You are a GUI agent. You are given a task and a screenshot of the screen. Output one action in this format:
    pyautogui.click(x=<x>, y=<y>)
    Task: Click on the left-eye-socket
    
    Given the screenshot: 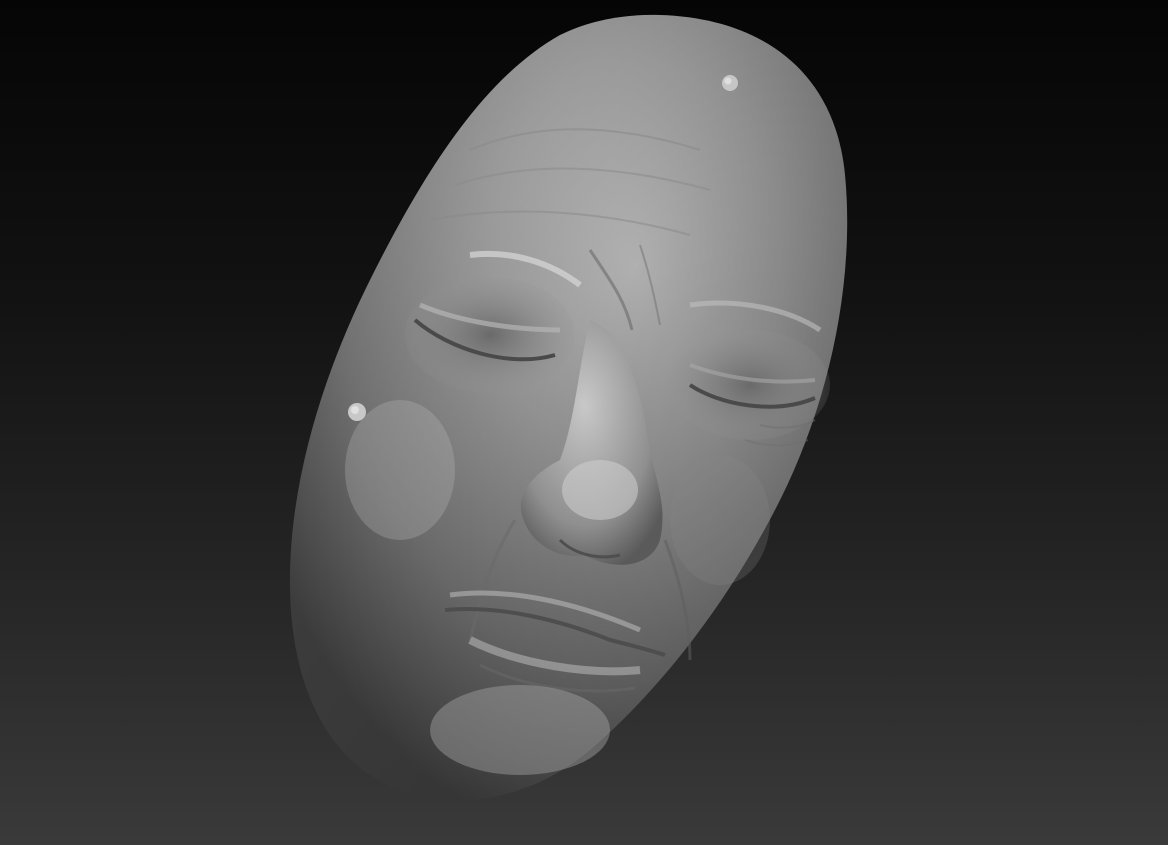 What is the action you would take?
    pyautogui.click(x=490, y=335)
    